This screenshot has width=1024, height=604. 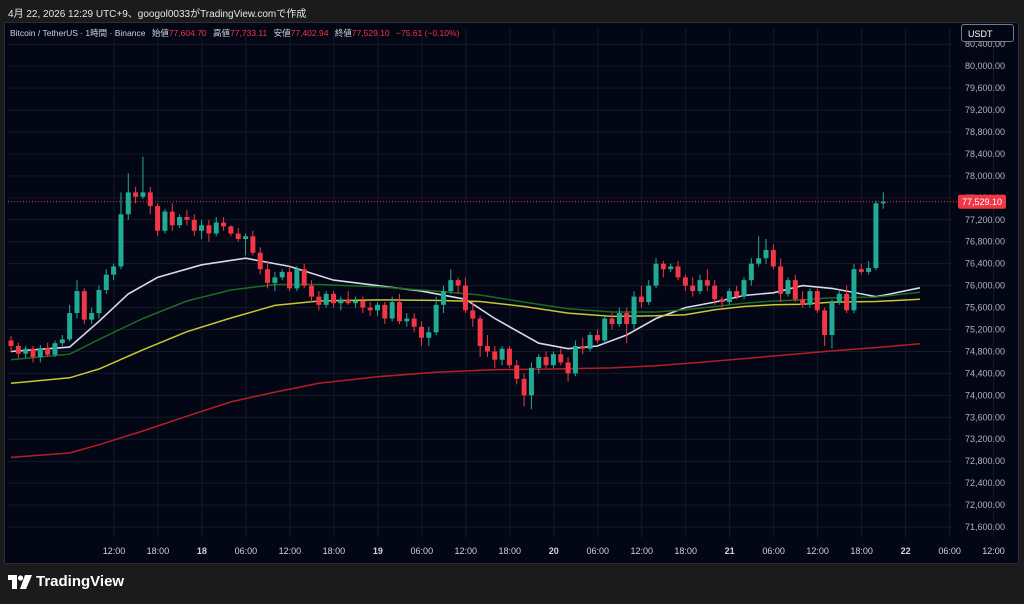 What do you see at coordinates (80, 581) in the screenshot?
I see `tradingview-brand: TradingView` at bounding box center [80, 581].